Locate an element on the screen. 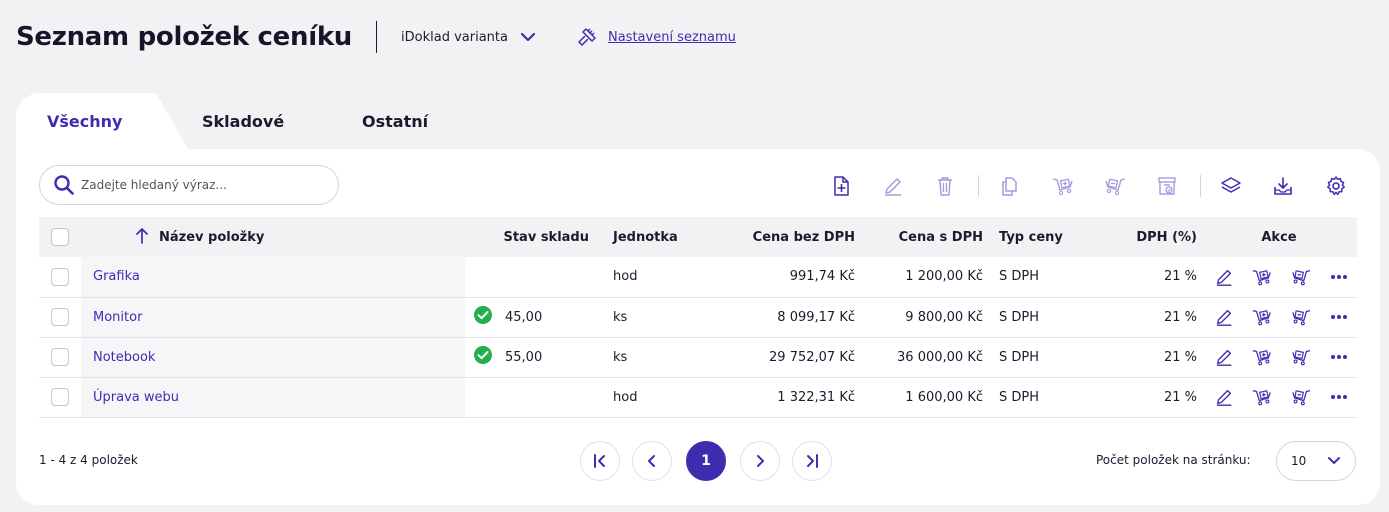 The height and width of the screenshot is (512, 1389). paint-brush-icon is located at coordinates (587, 37).